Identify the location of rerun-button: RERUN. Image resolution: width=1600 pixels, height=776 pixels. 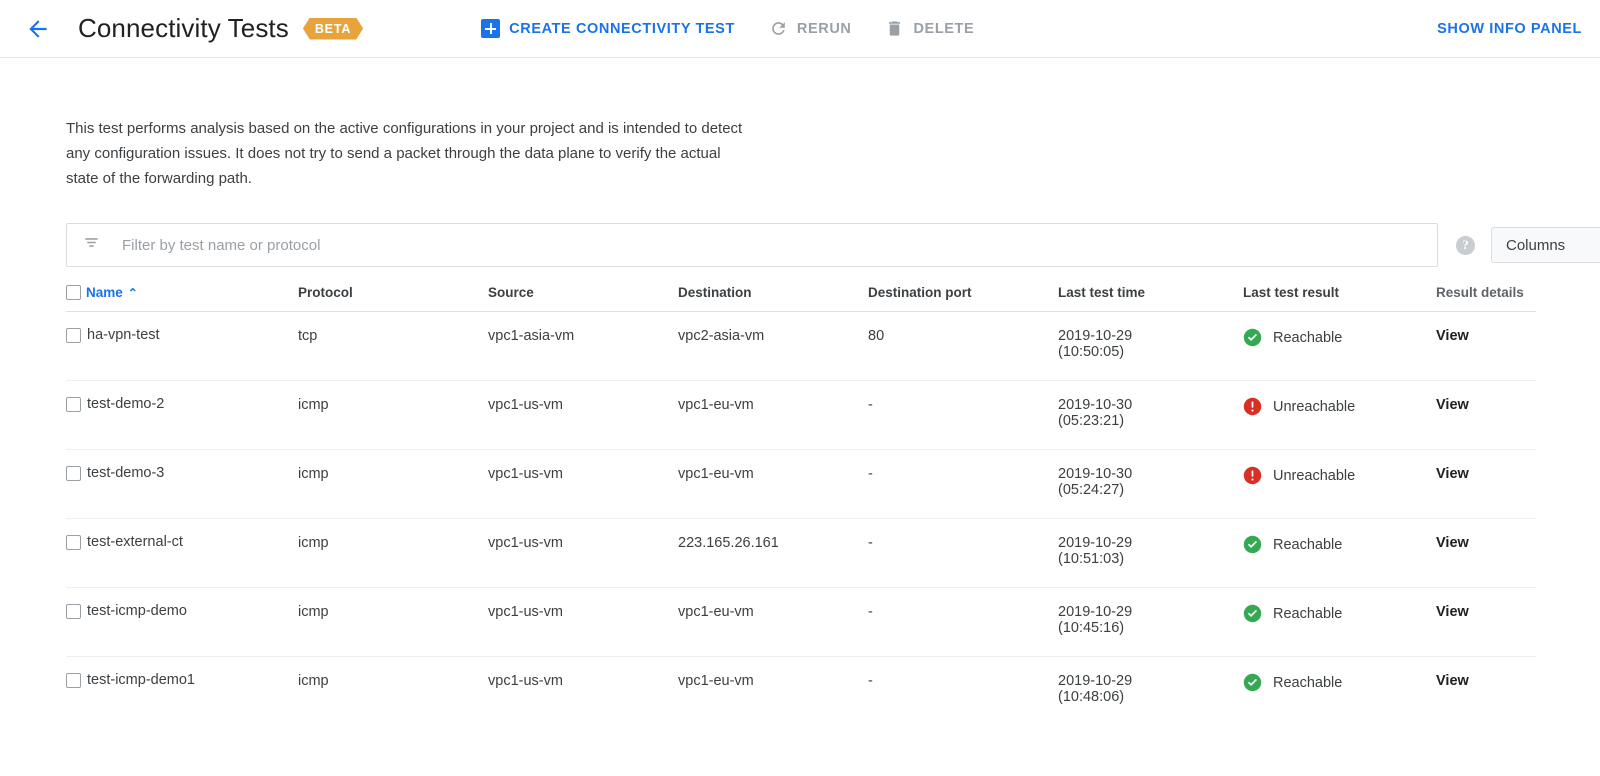
(810, 28).